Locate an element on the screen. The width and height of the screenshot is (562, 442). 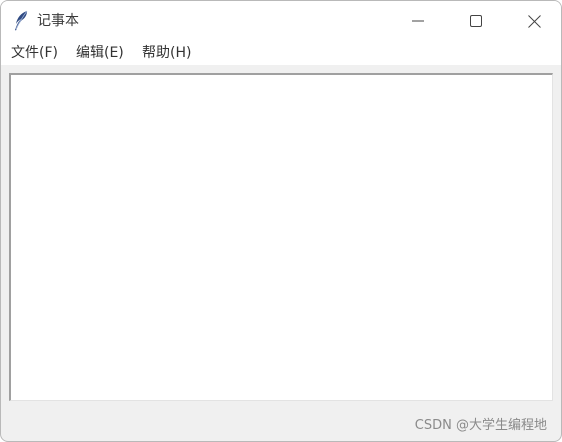
minimize-button is located at coordinates (418, 21).